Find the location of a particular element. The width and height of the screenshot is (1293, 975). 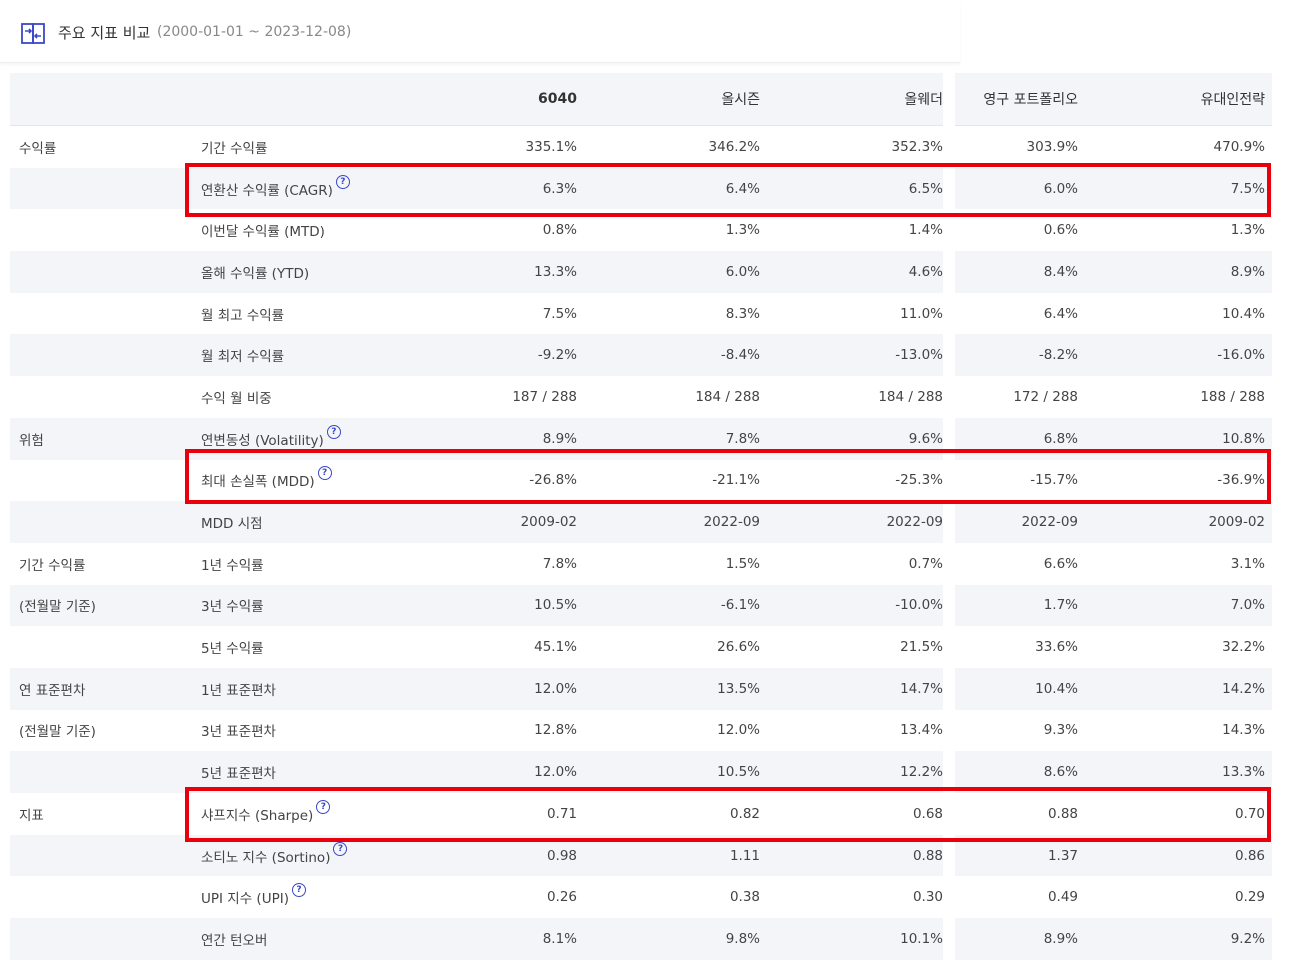

value-cell: -16.0% is located at coordinates (1241, 355).